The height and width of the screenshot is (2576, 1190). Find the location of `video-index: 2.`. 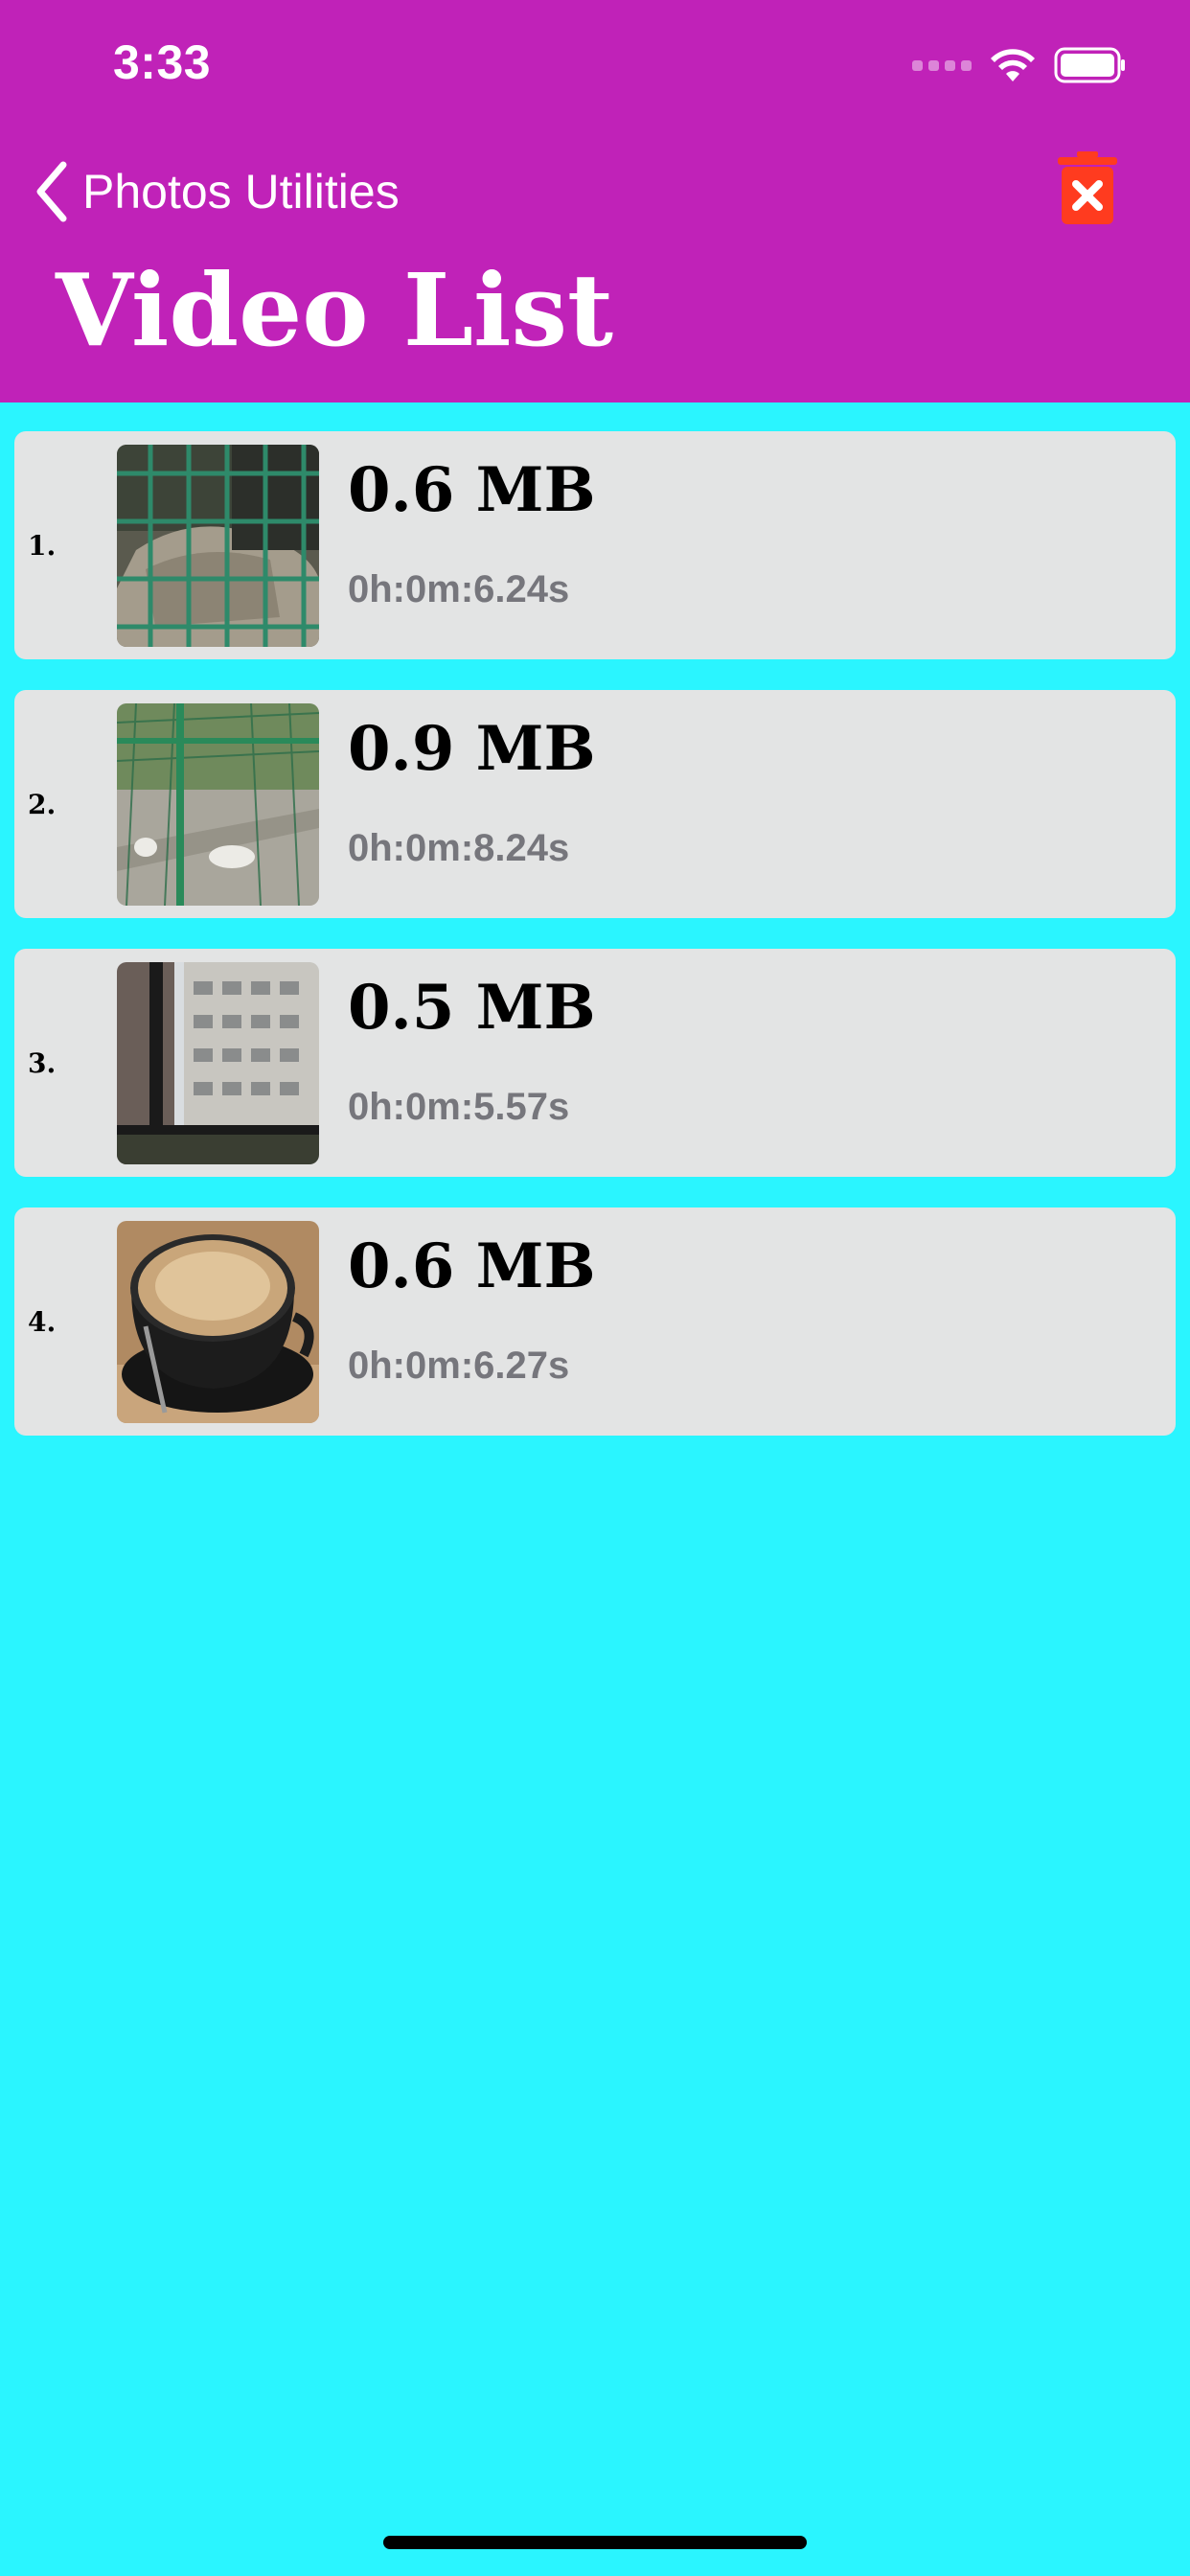

video-index: 2. is located at coordinates (43, 804).